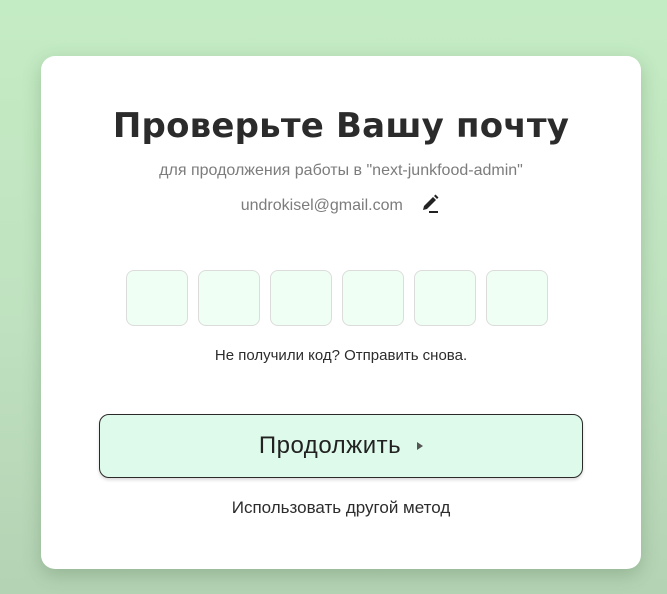  Describe the element at coordinates (337, 298) in the screenshot. I see `otp-input-group` at that location.